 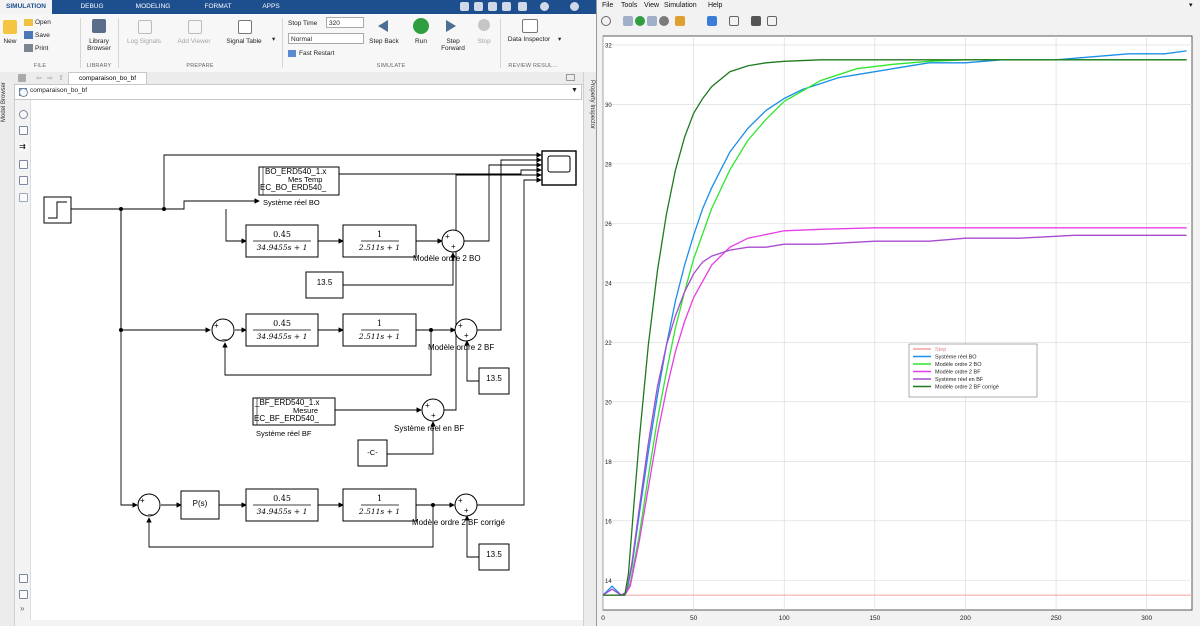 What do you see at coordinates (23, 594) in the screenshot?
I see `info-icon` at bounding box center [23, 594].